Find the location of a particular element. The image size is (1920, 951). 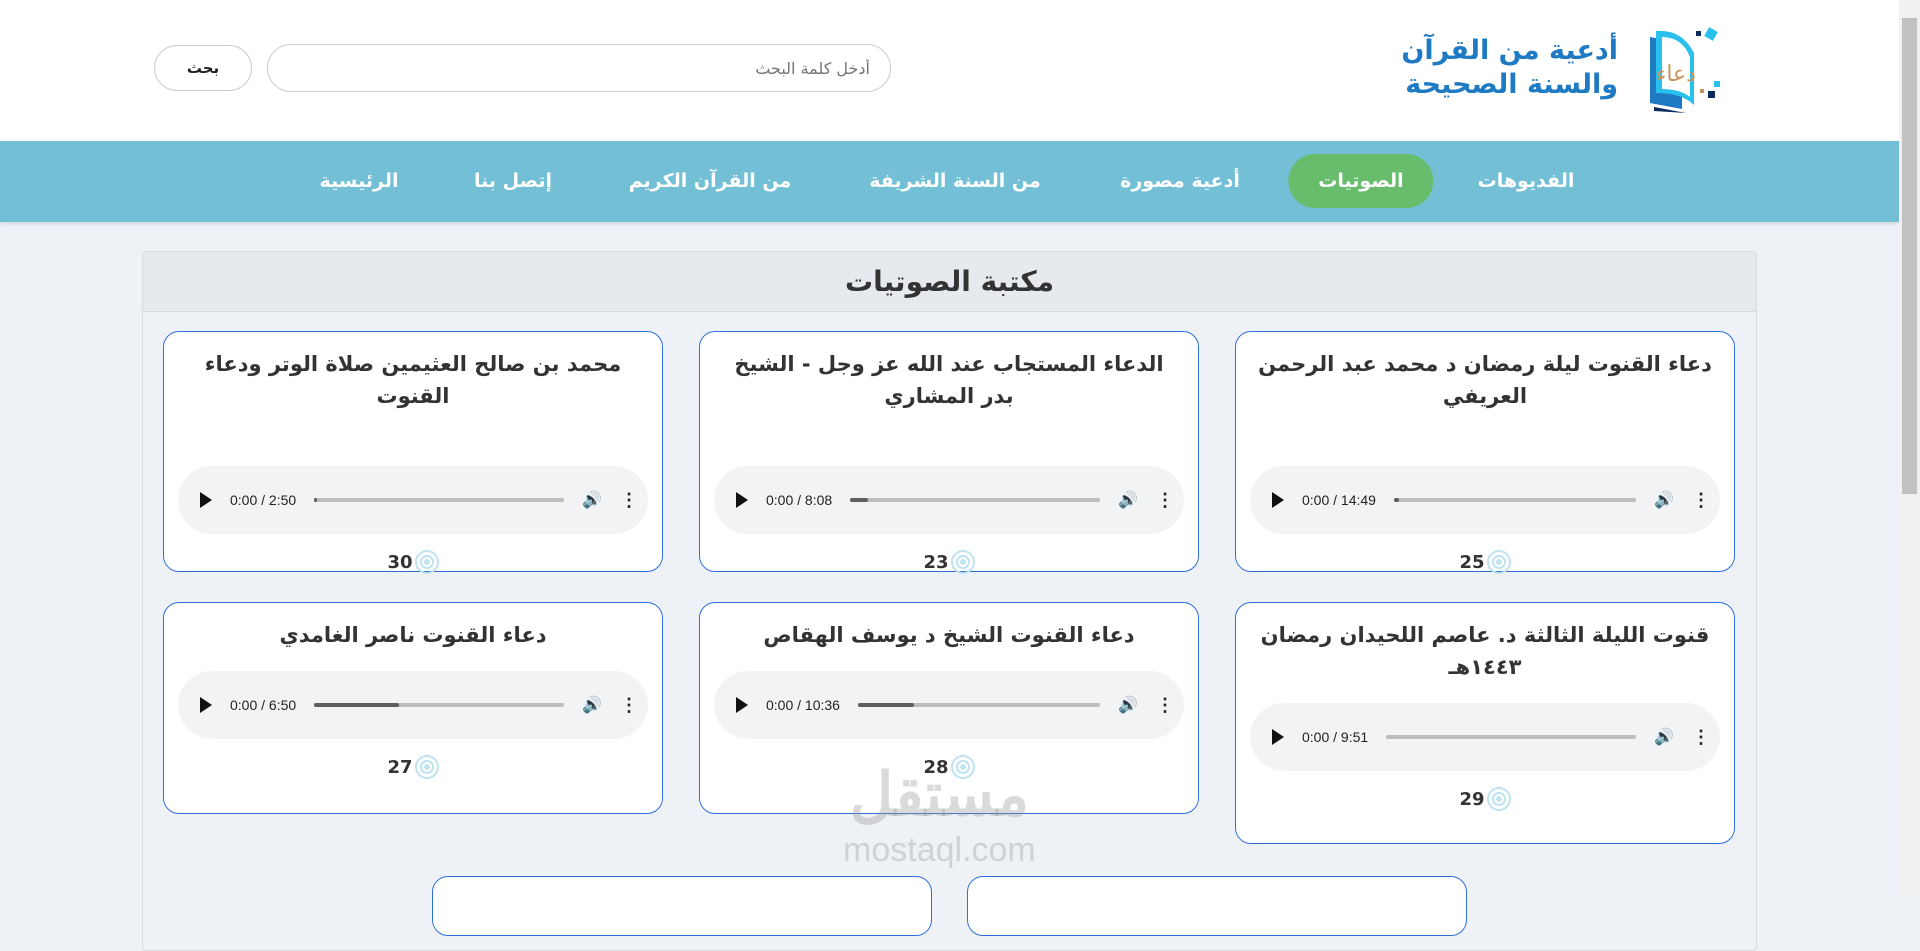

play-count: 25 is located at coordinates (1485, 562).